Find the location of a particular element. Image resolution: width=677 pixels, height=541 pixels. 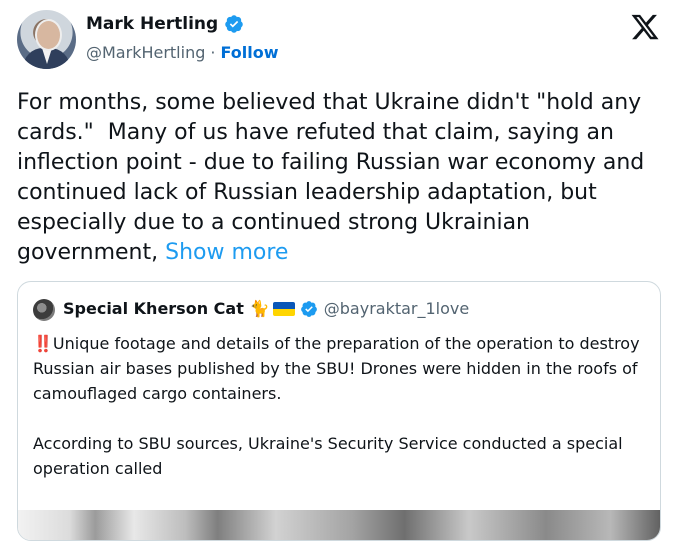

author-name-row: Mark Hertling is located at coordinates (165, 24).